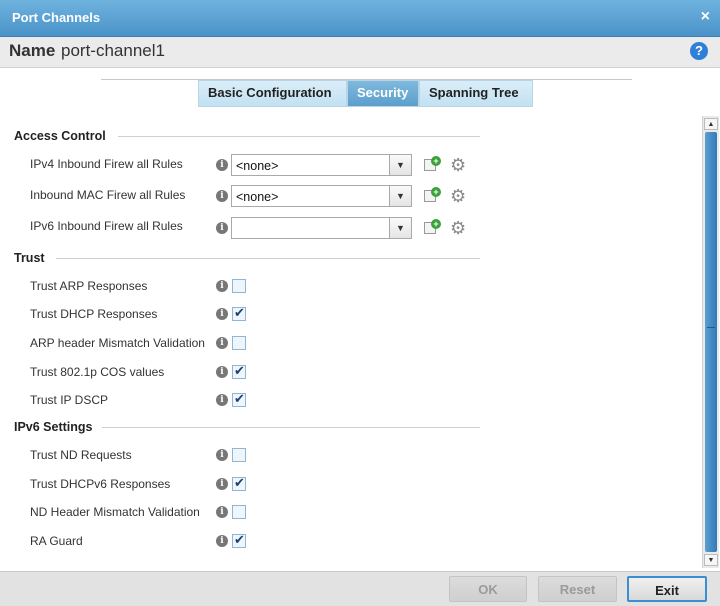 This screenshot has width=720, height=606. What do you see at coordinates (239, 371) in the screenshot?
I see `trust-cos-checkbox` at bounding box center [239, 371].